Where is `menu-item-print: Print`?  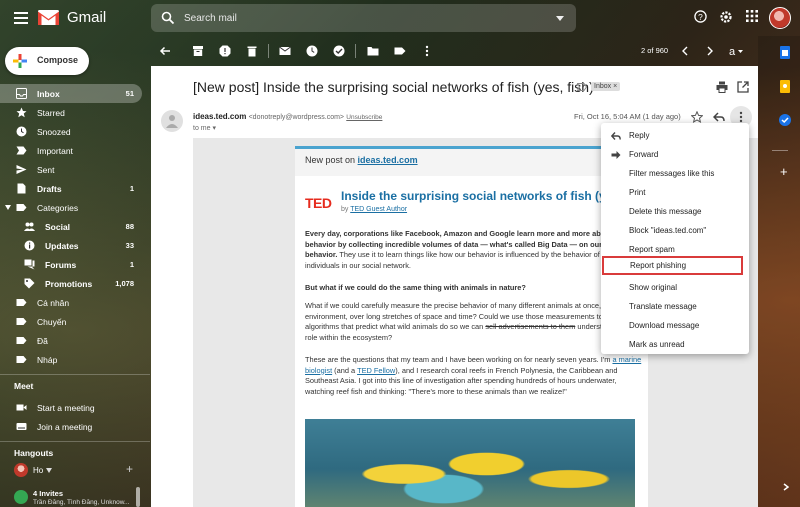
menu-item-print: Print is located at coordinates (675, 192).